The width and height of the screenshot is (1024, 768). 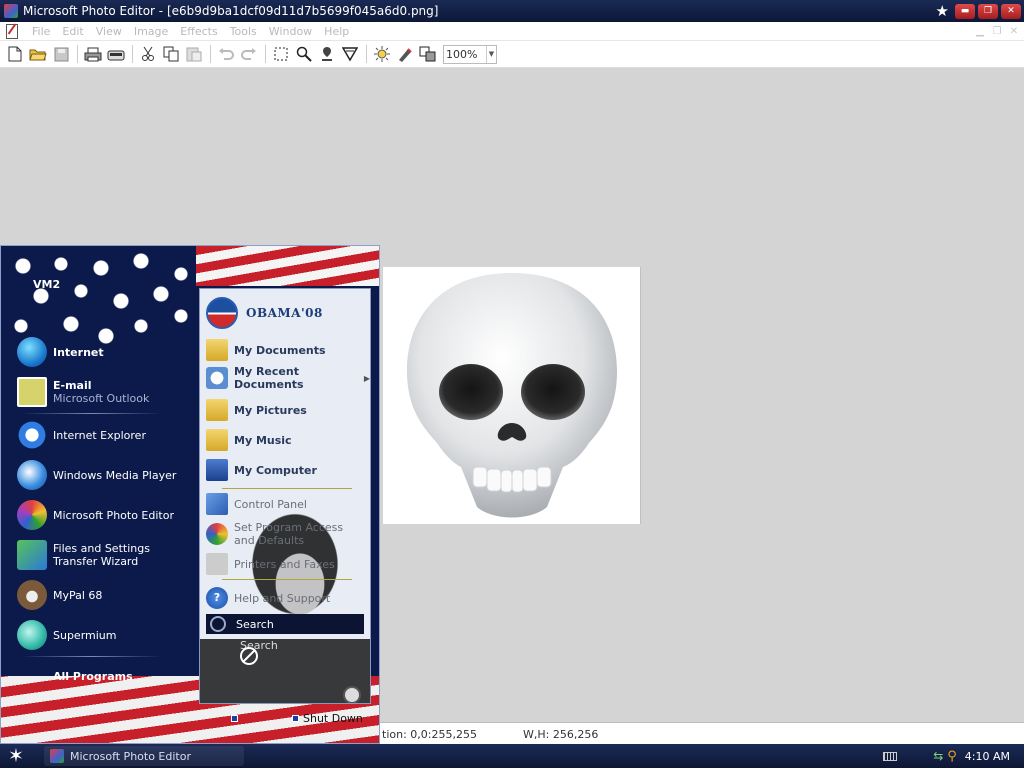 What do you see at coordinates (217, 350) in the screenshot?
I see `documents-icon` at bounding box center [217, 350].